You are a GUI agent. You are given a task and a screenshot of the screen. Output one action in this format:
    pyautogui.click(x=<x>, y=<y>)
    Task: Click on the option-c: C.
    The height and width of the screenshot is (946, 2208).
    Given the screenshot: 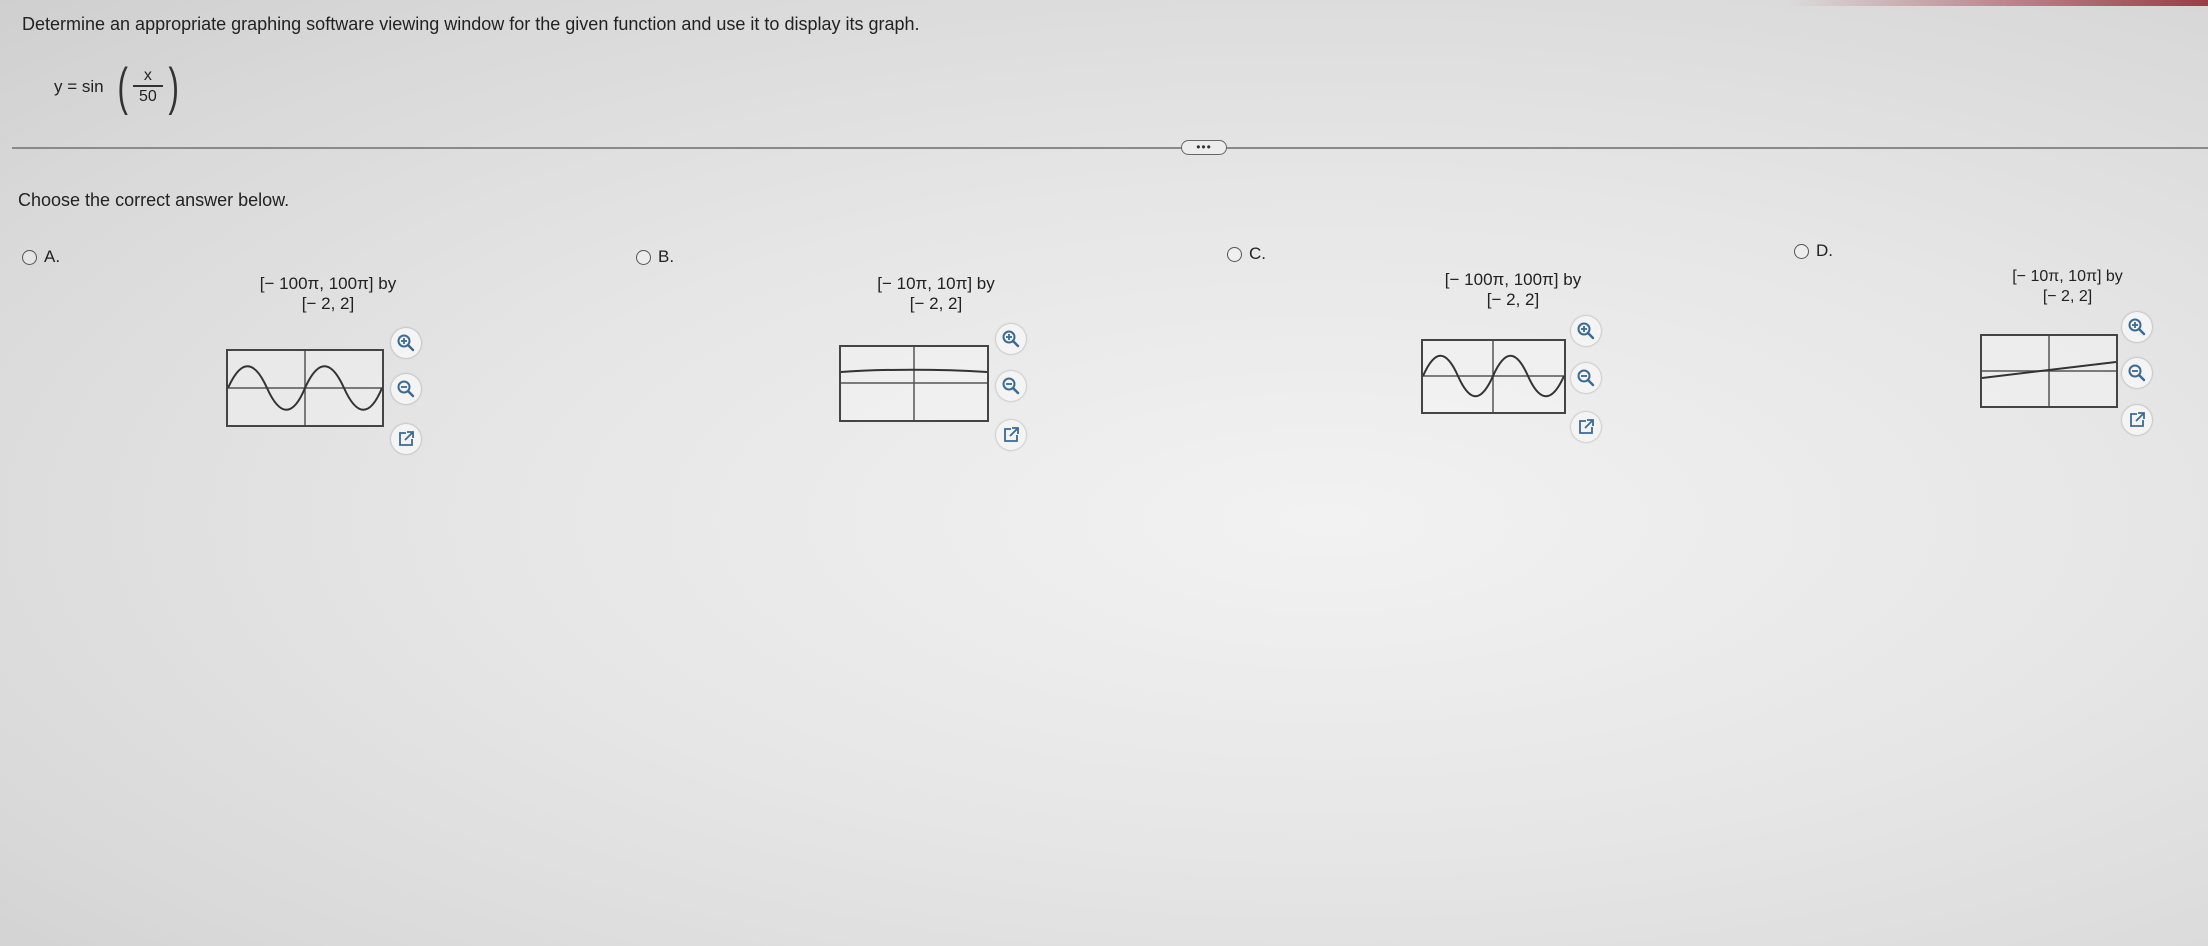 What is the action you would take?
    pyautogui.click(x=1246, y=254)
    